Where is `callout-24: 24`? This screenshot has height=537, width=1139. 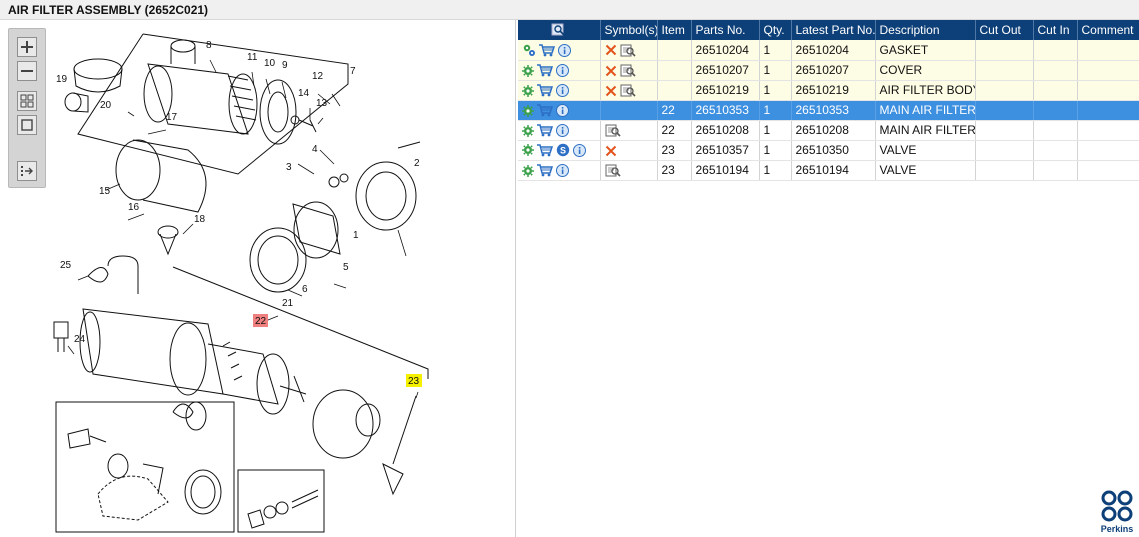 callout-24: 24 is located at coordinates (80, 339).